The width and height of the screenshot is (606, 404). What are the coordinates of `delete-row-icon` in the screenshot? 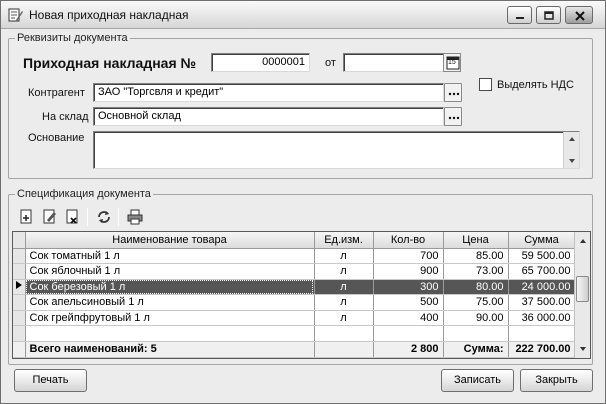 It's located at (72, 216).